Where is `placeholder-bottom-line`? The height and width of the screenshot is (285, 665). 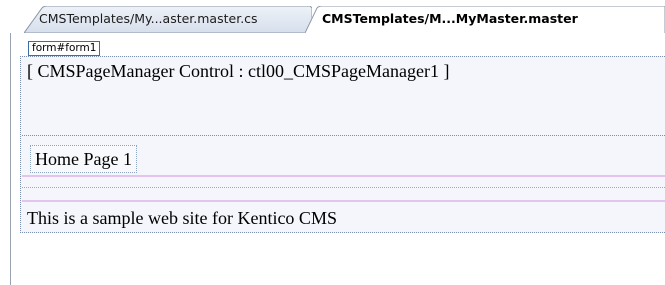
placeholder-bottom-line is located at coordinates (343, 201).